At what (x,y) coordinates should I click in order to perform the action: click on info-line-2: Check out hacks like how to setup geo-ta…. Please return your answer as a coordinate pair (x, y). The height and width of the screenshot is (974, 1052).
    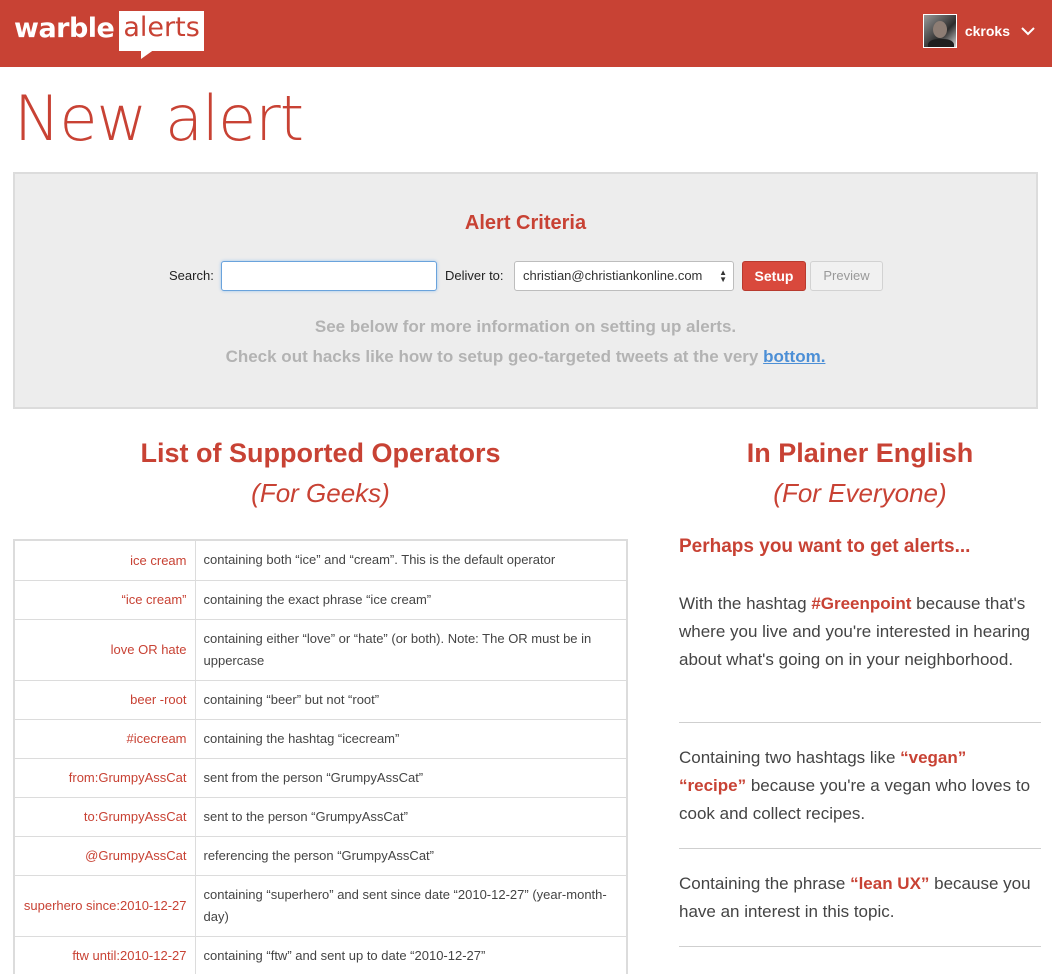
    Looking at the image, I should click on (525, 357).